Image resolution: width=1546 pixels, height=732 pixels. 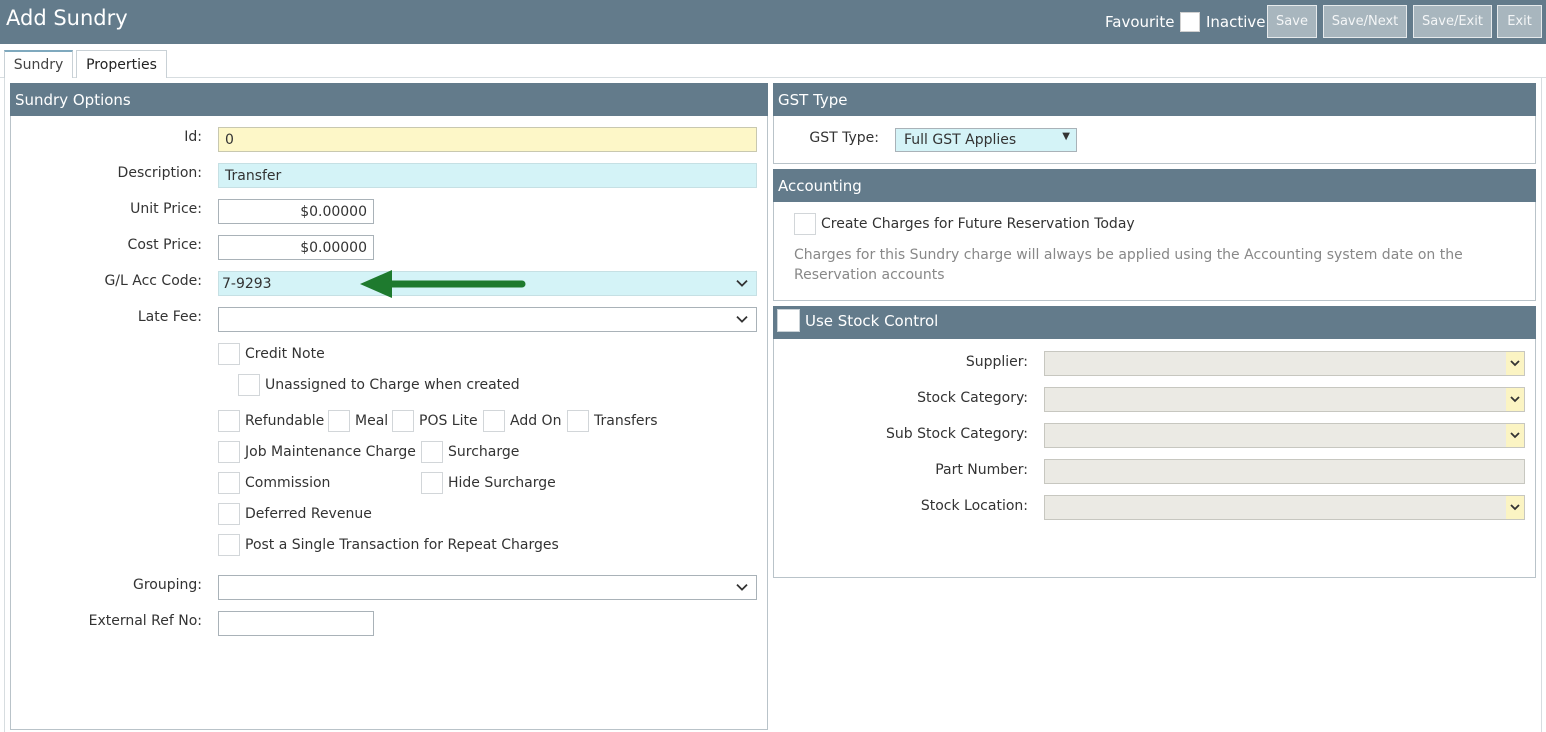 What do you see at coordinates (229, 483) in the screenshot?
I see `commission-checkbox` at bounding box center [229, 483].